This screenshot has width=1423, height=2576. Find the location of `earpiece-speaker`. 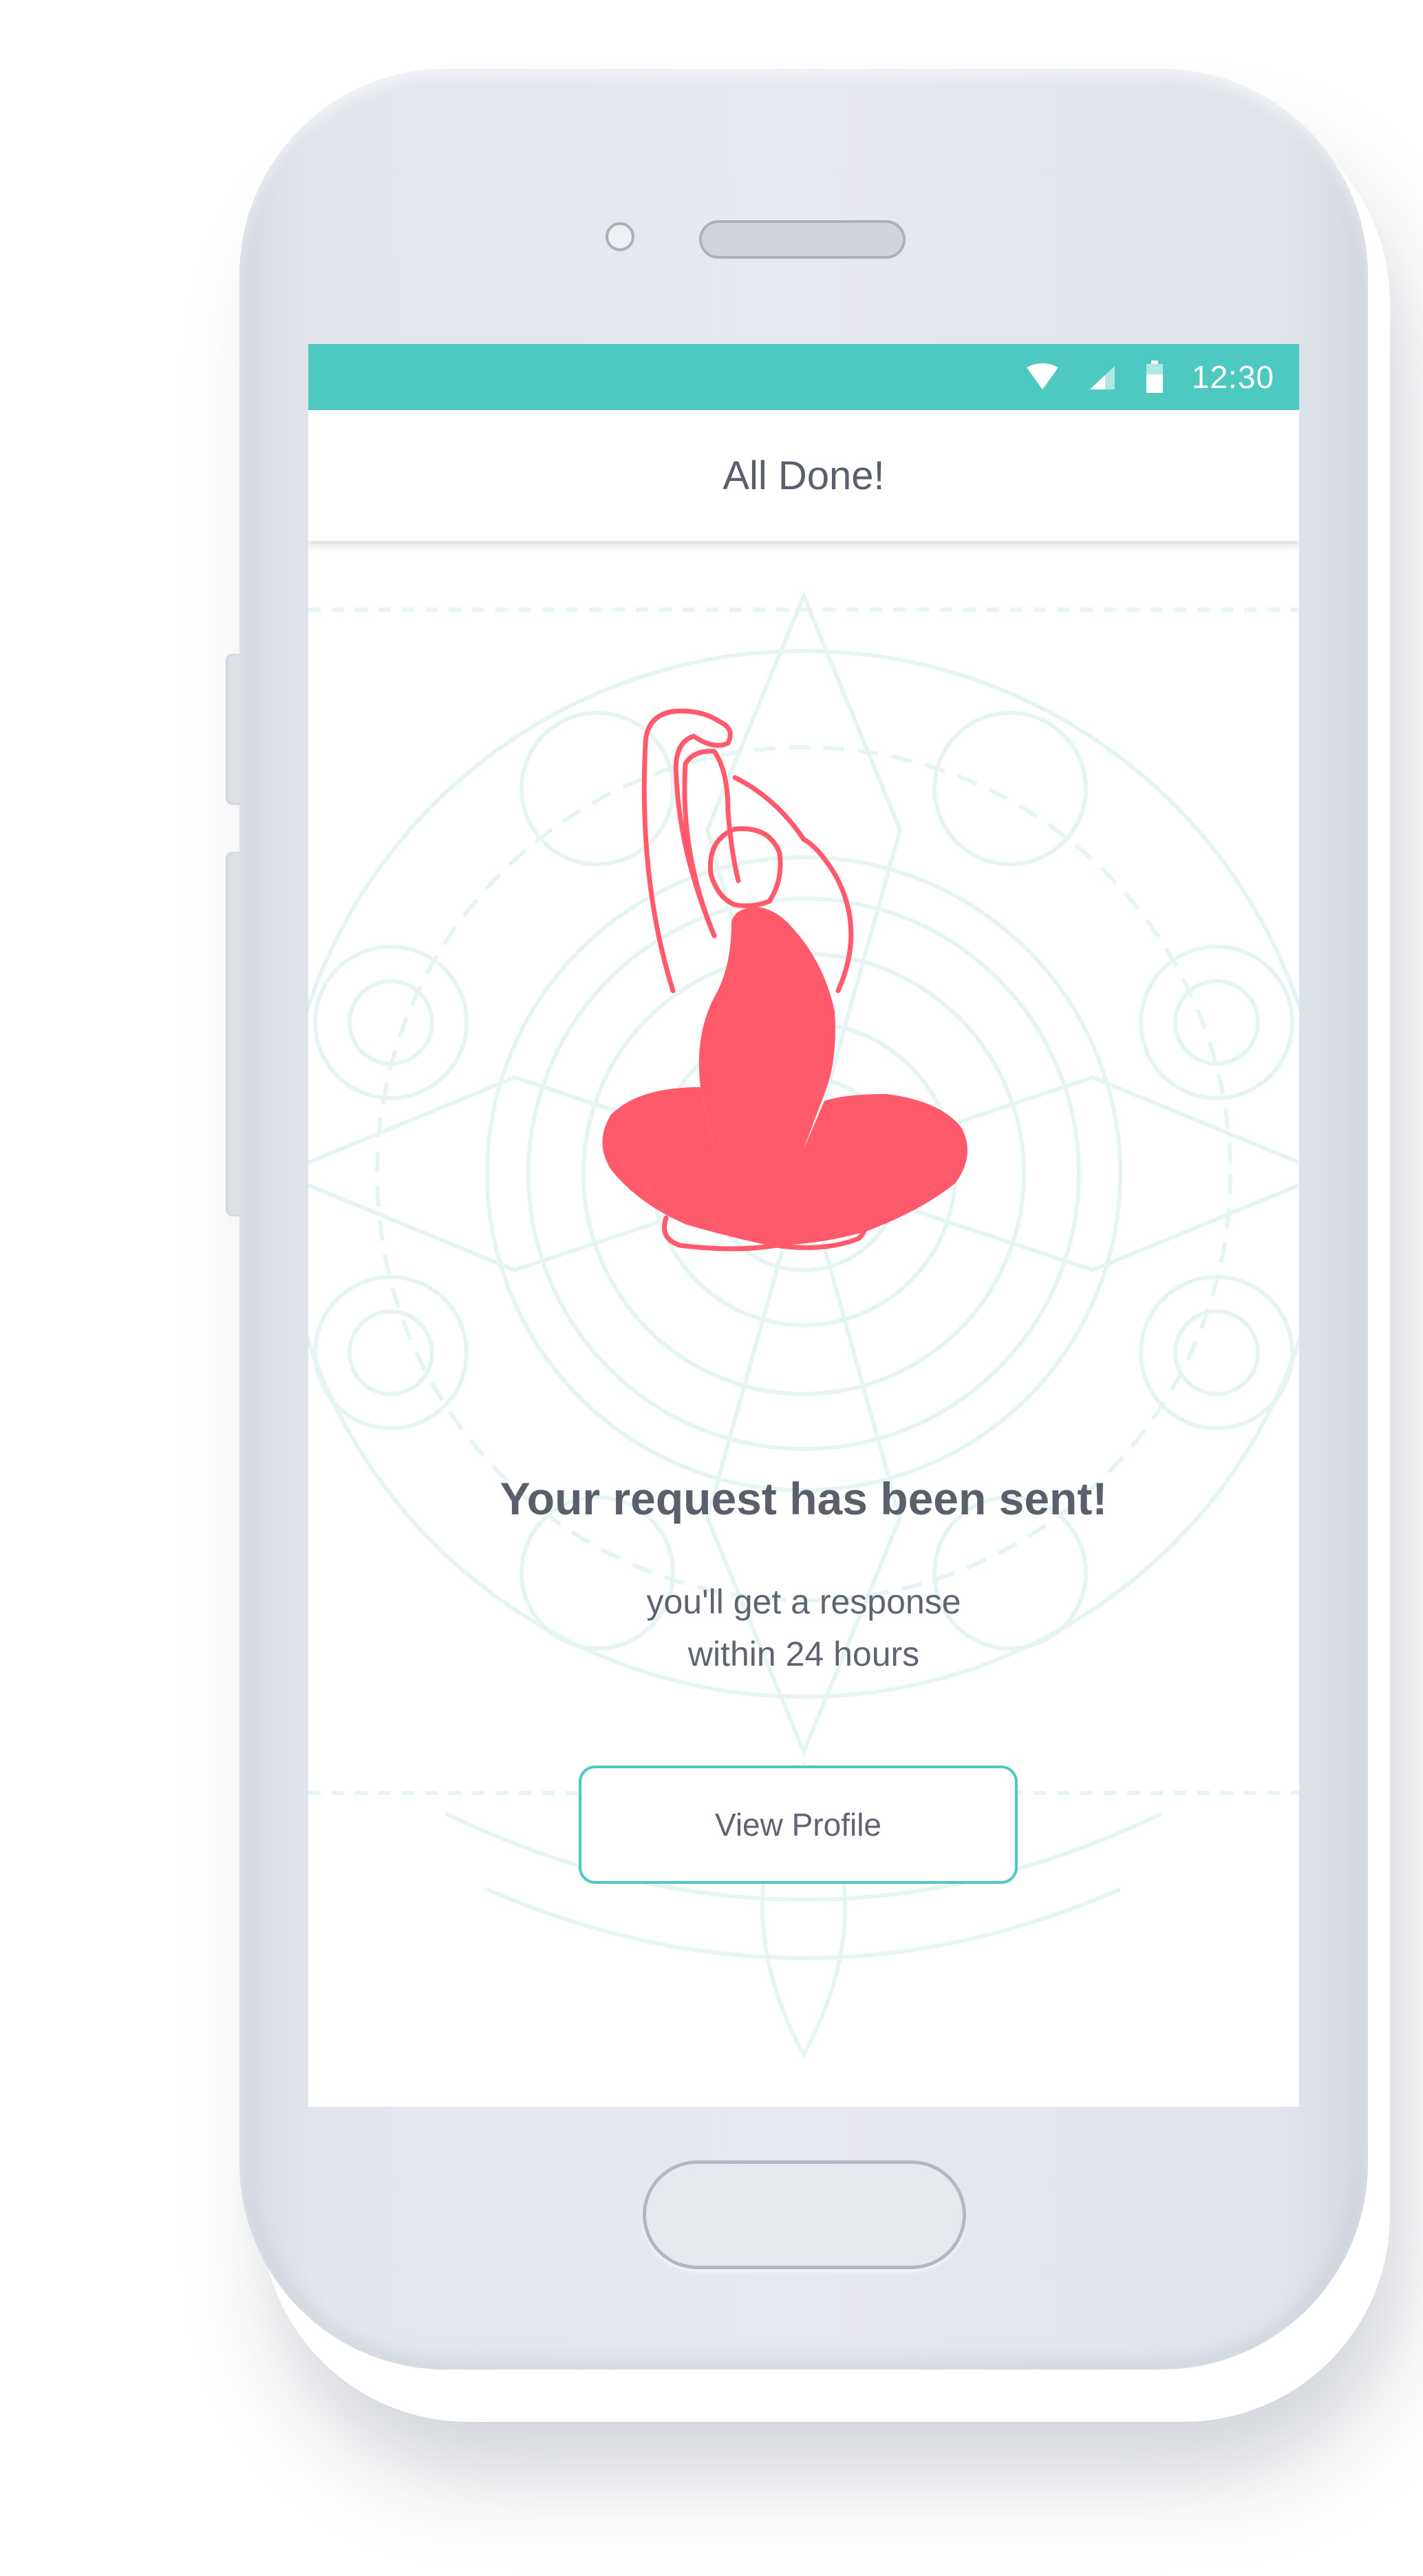

earpiece-speaker is located at coordinates (802, 239).